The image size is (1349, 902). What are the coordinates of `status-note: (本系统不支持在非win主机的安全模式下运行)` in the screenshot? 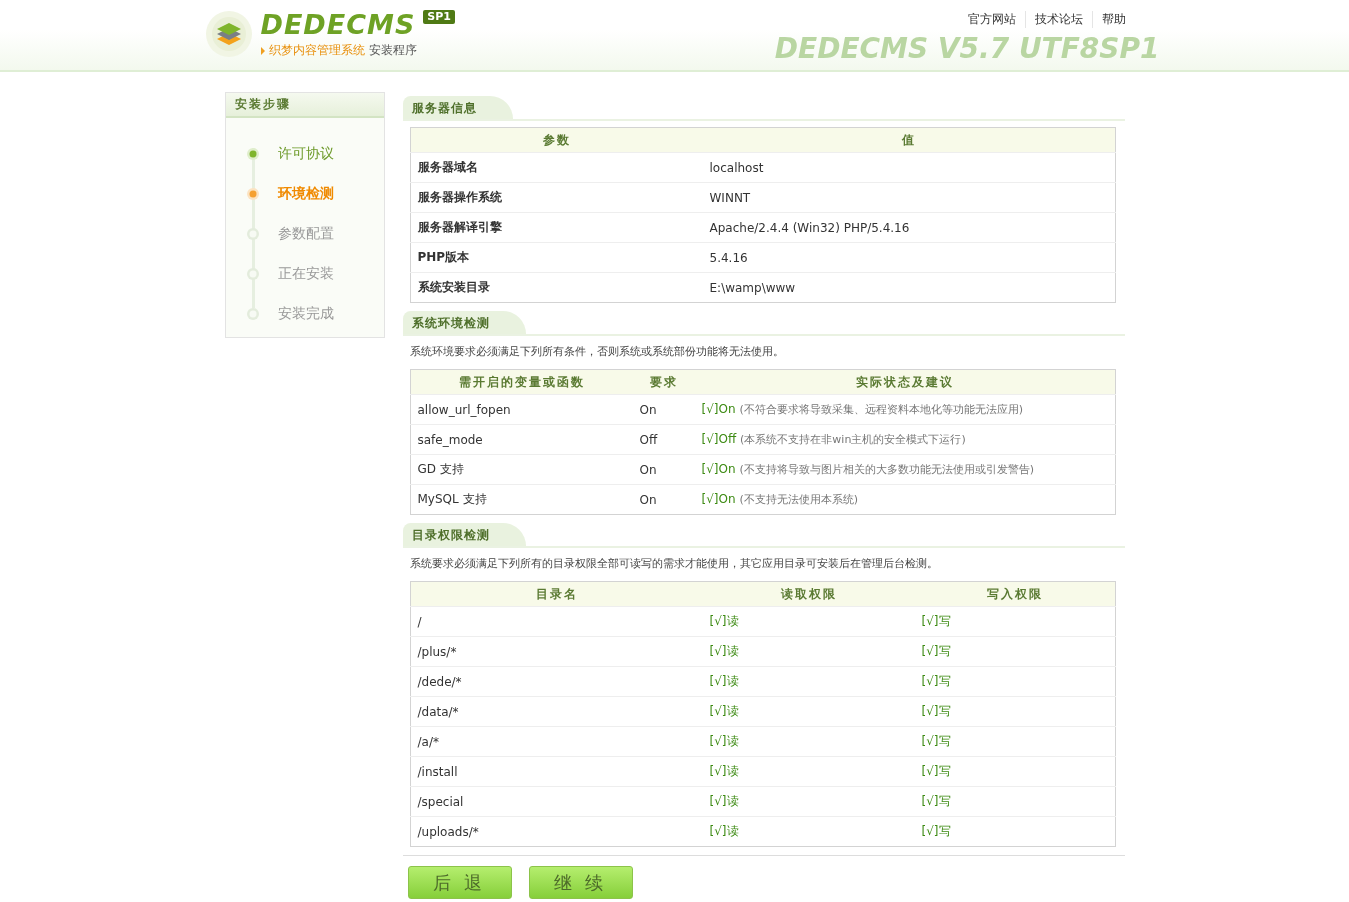 It's located at (853, 439).